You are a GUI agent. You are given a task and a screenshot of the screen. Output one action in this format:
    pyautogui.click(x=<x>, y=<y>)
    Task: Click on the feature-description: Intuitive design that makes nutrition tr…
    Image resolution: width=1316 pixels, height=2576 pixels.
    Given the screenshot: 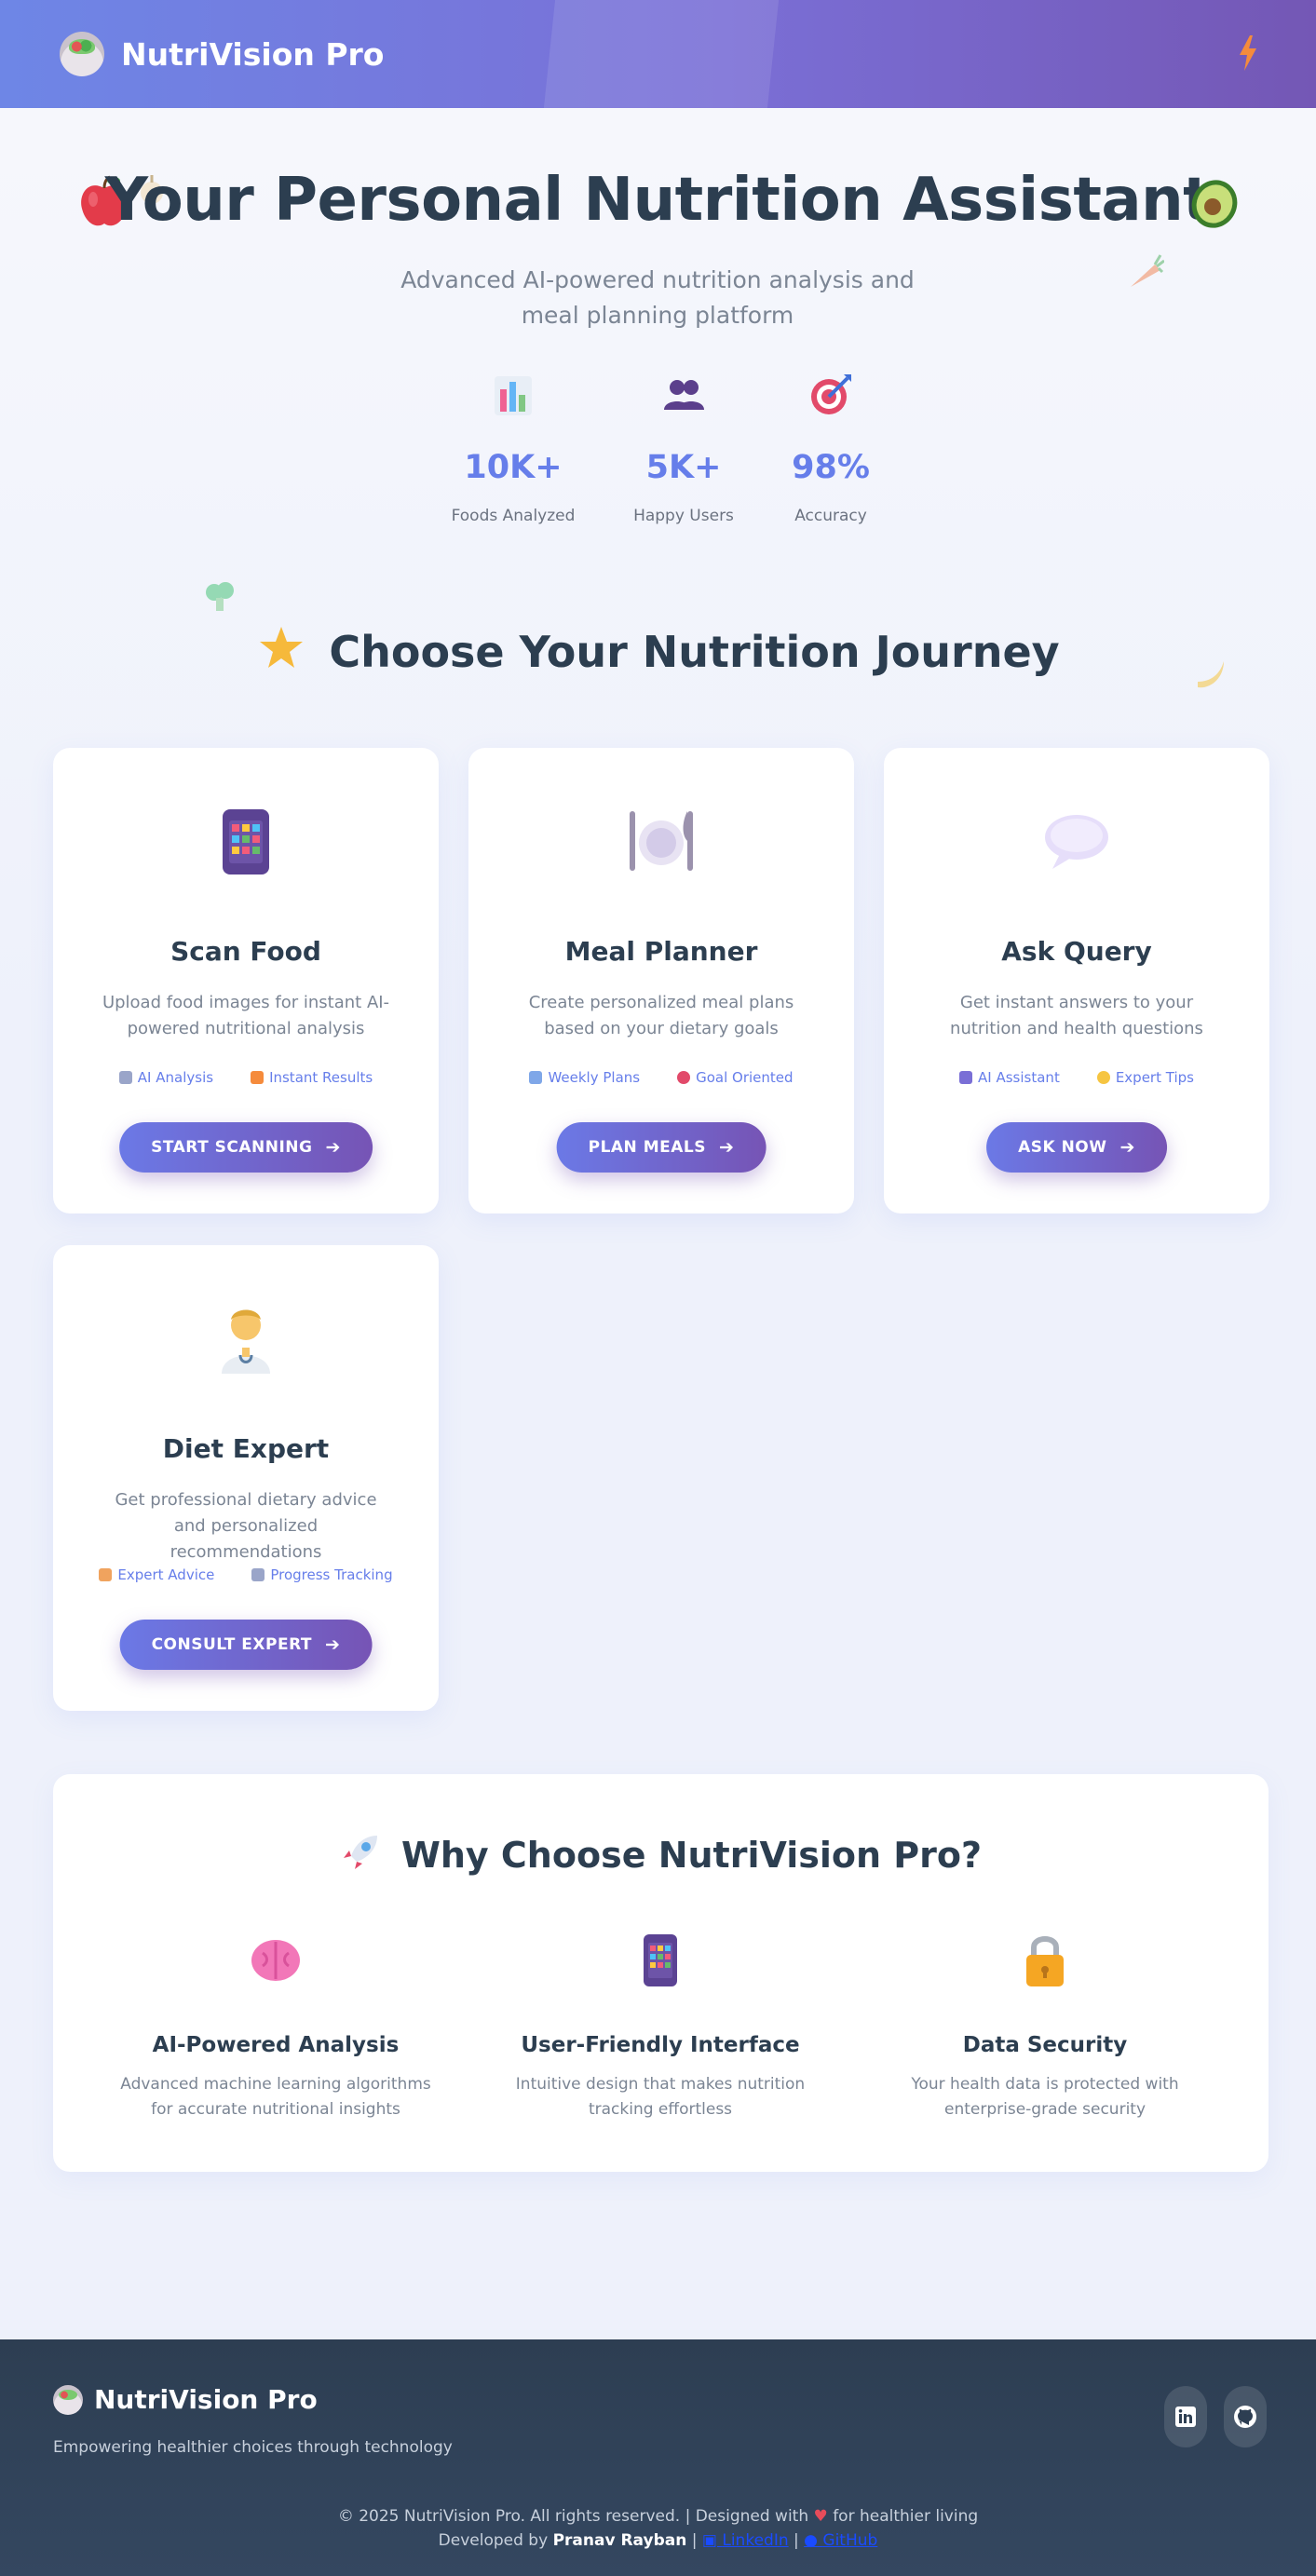 What is the action you would take?
    pyautogui.click(x=660, y=2097)
    